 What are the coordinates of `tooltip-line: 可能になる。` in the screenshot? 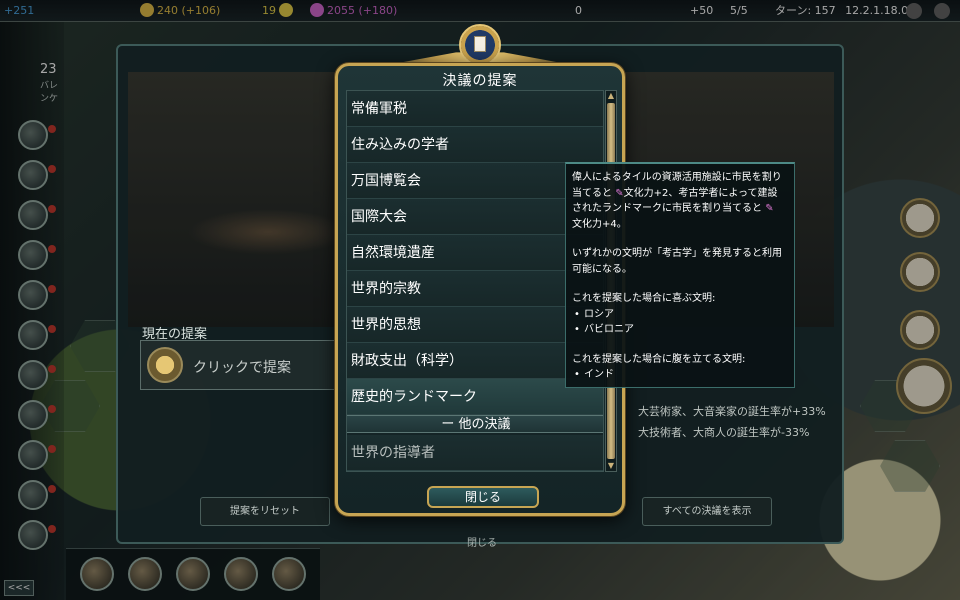 It's located at (602, 269).